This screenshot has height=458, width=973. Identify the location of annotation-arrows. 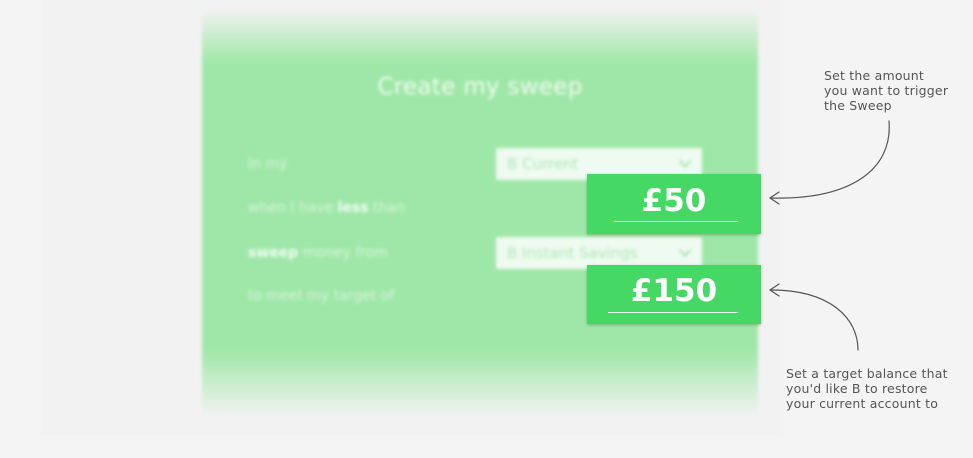
(829, 235).